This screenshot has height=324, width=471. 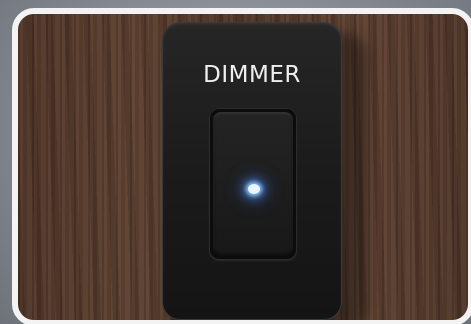 I want to click on dimmer-rocker-button, so click(x=253, y=184).